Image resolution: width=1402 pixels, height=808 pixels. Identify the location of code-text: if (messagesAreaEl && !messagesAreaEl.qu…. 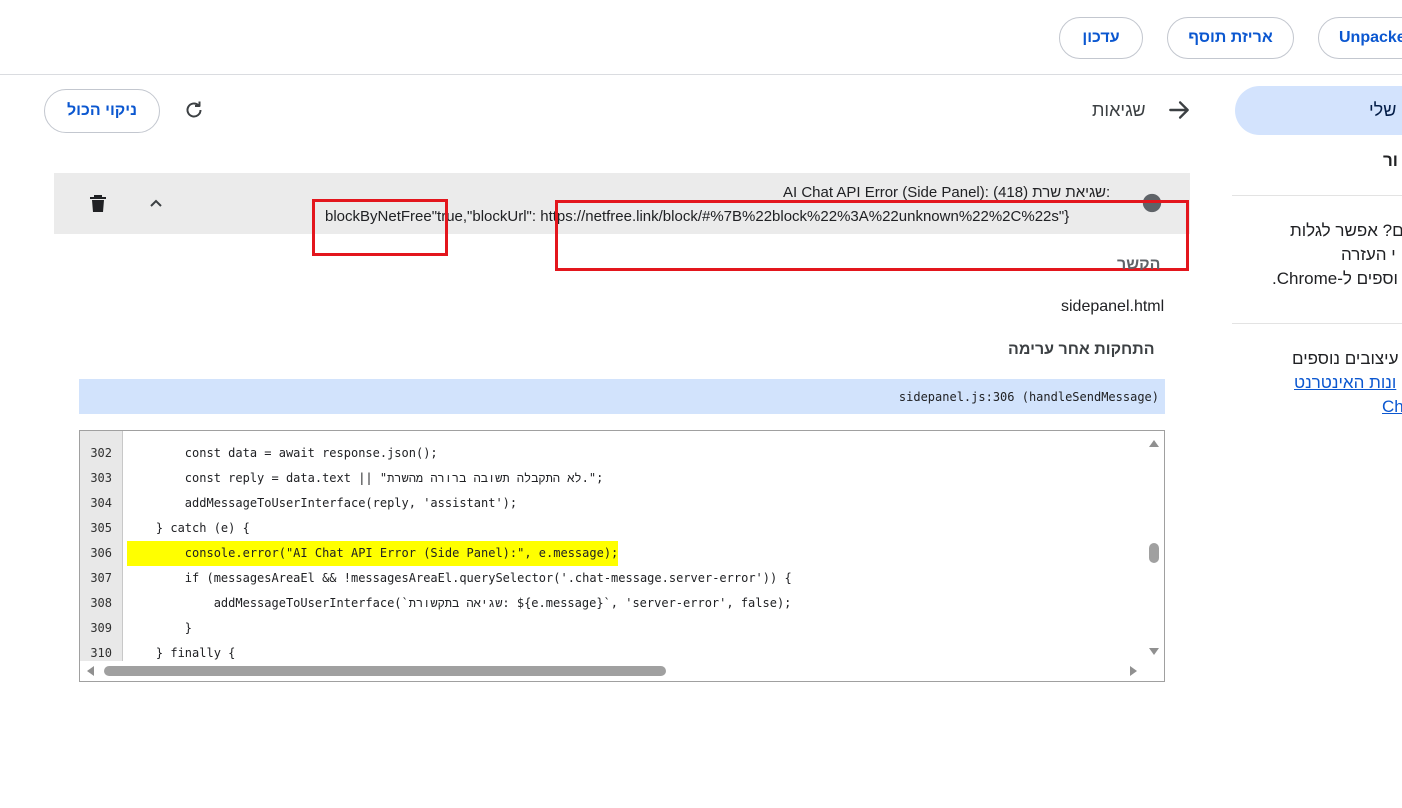
(459, 578).